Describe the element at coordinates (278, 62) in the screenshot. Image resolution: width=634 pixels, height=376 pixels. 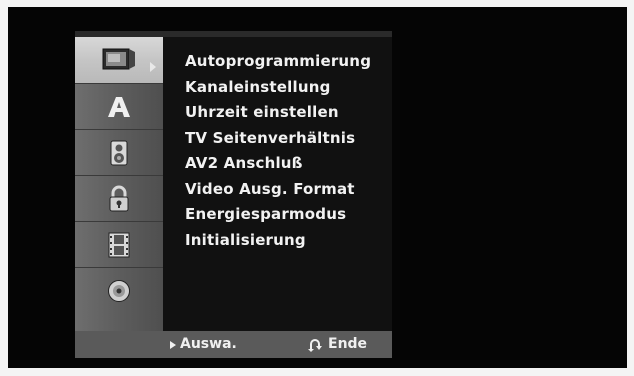
I see `menu-item-autoprogrammierung: Autoprogrammierung` at that location.